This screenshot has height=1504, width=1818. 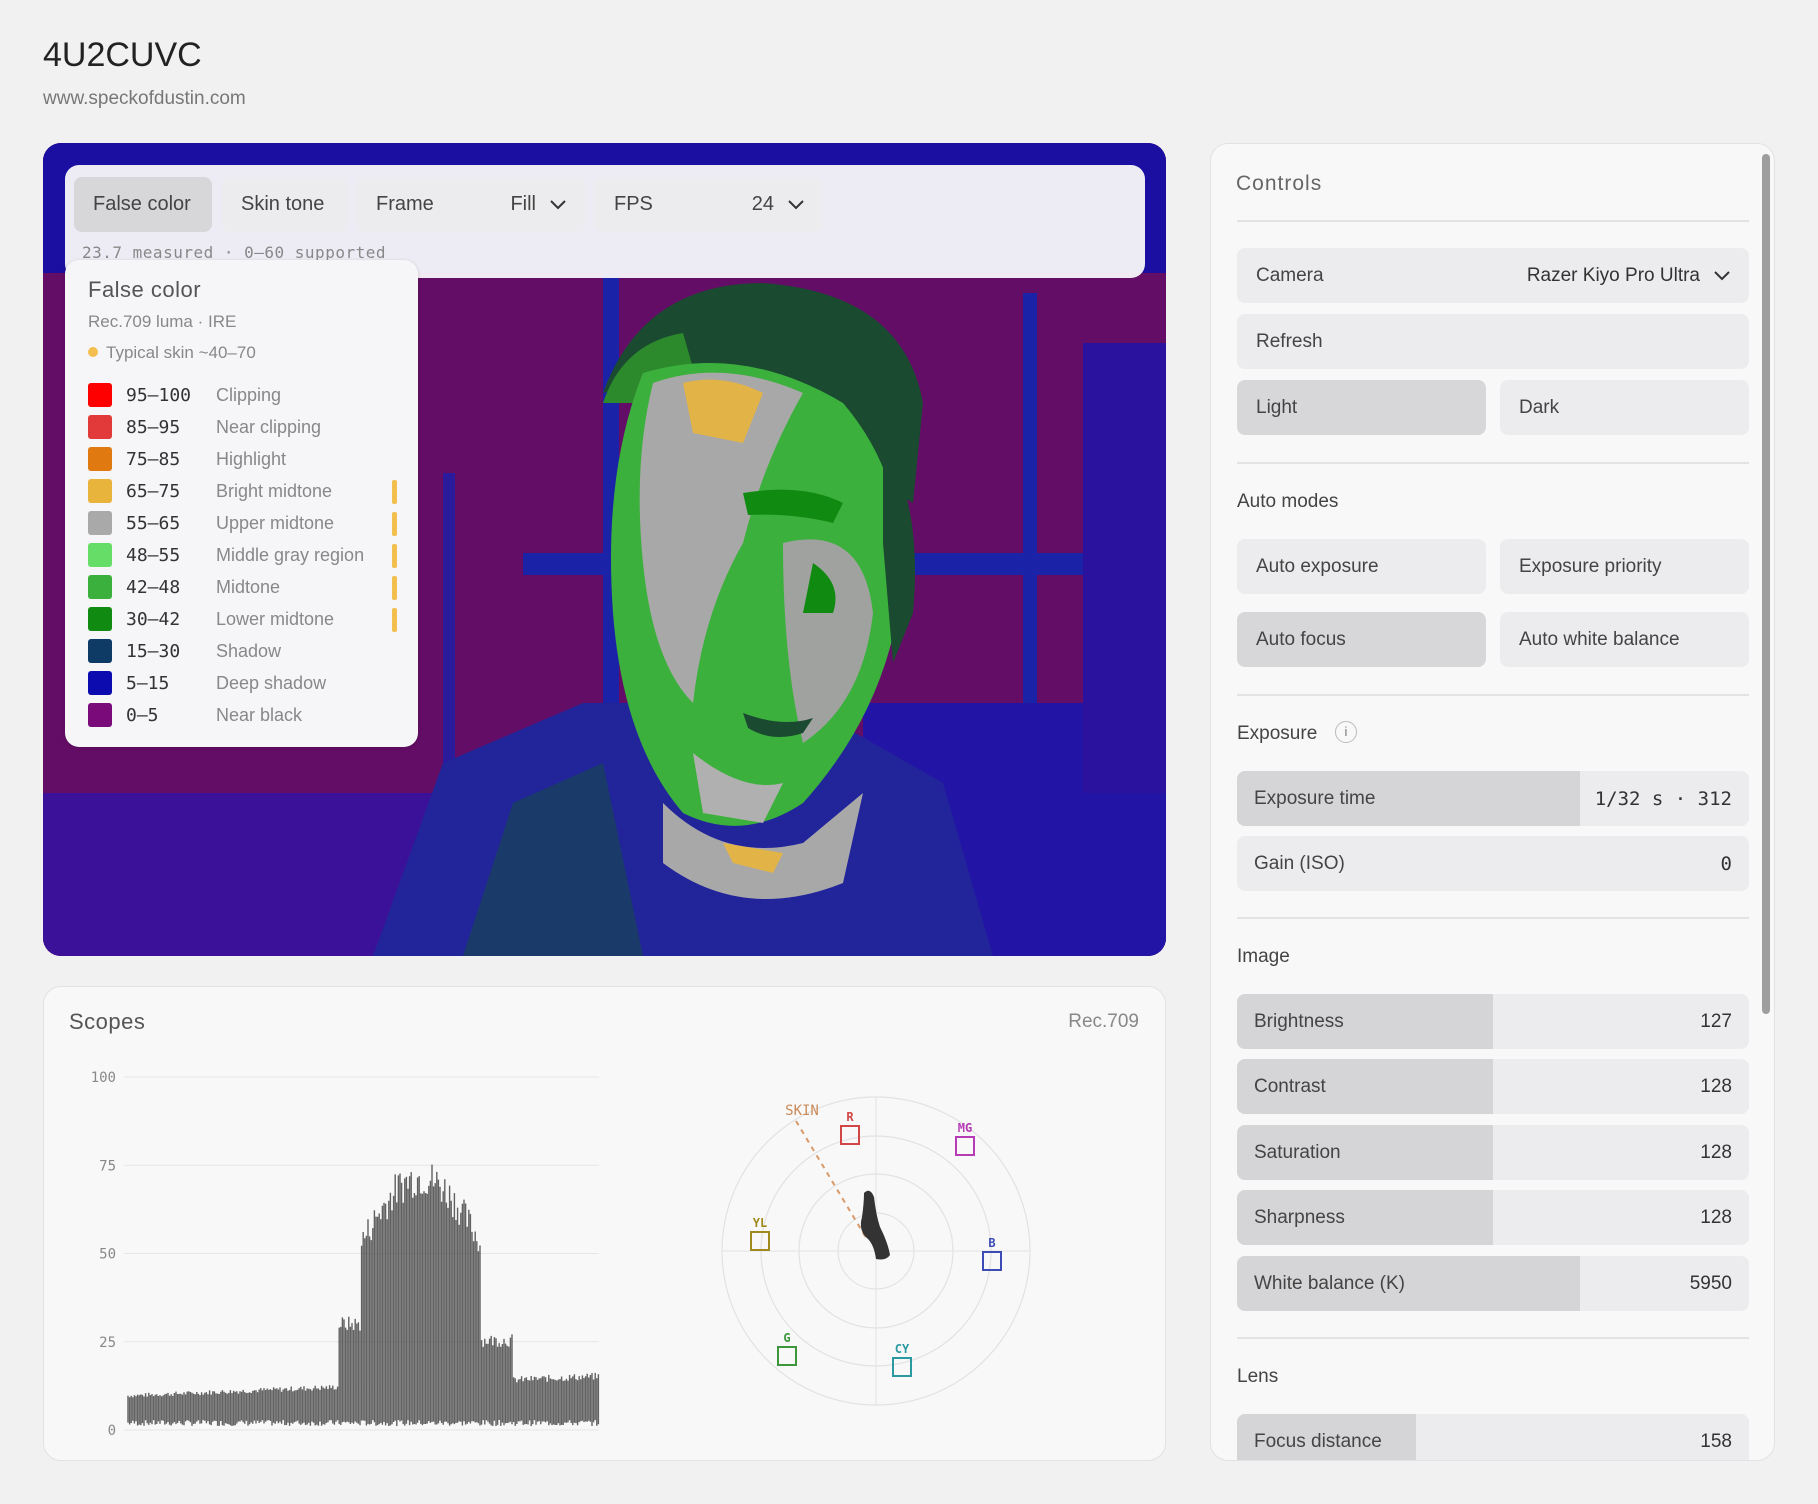 I want to click on legend-row: 0–5 Near black, so click(x=243, y=715).